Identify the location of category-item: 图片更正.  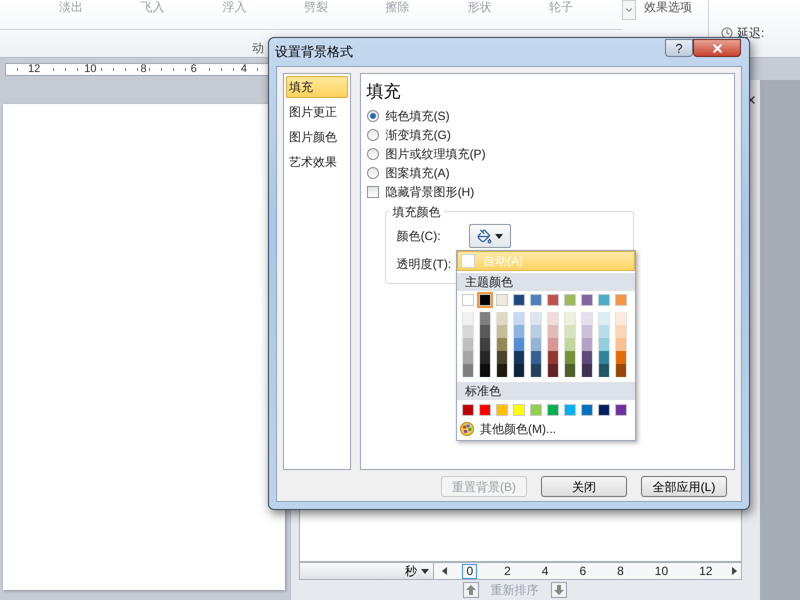
(317, 112).